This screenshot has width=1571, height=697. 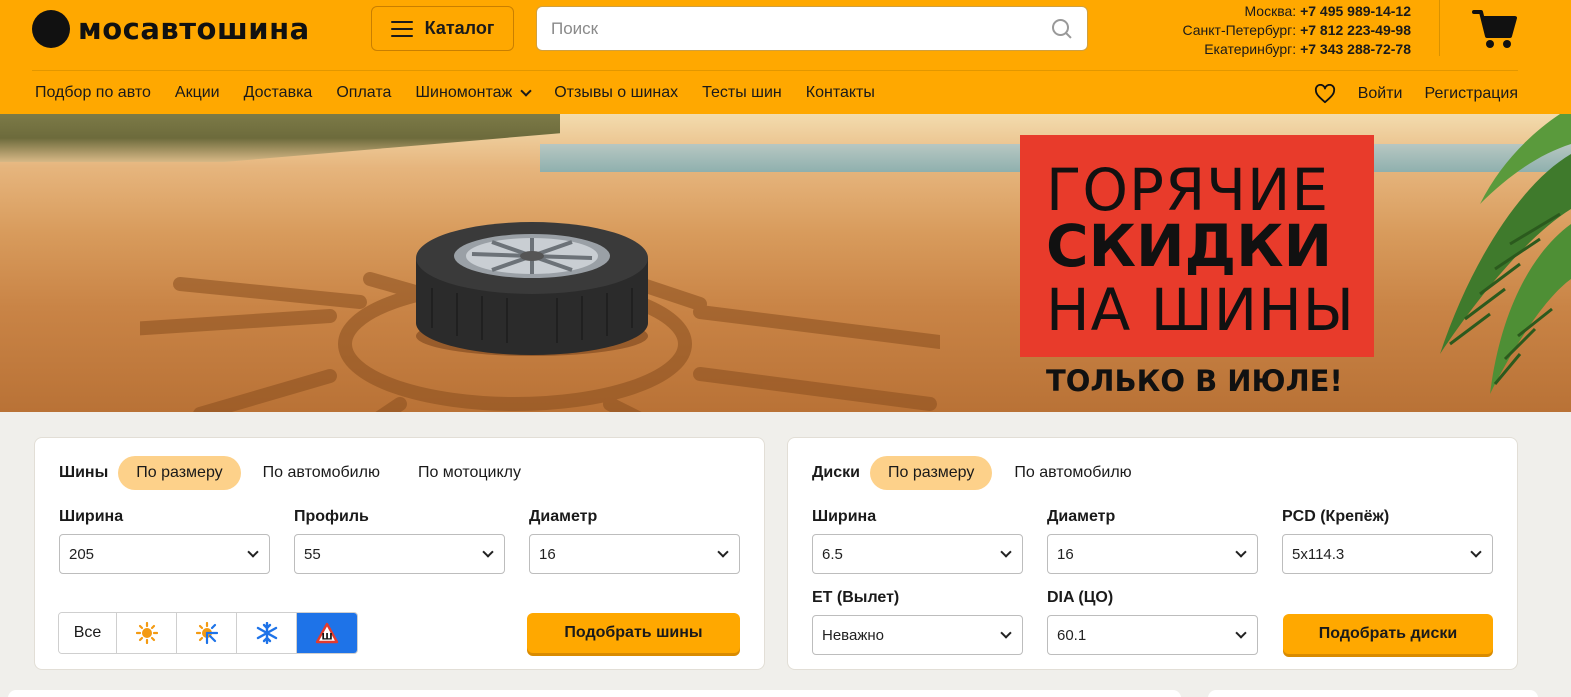 What do you see at coordinates (51, 29) in the screenshot?
I see `logo-mark` at bounding box center [51, 29].